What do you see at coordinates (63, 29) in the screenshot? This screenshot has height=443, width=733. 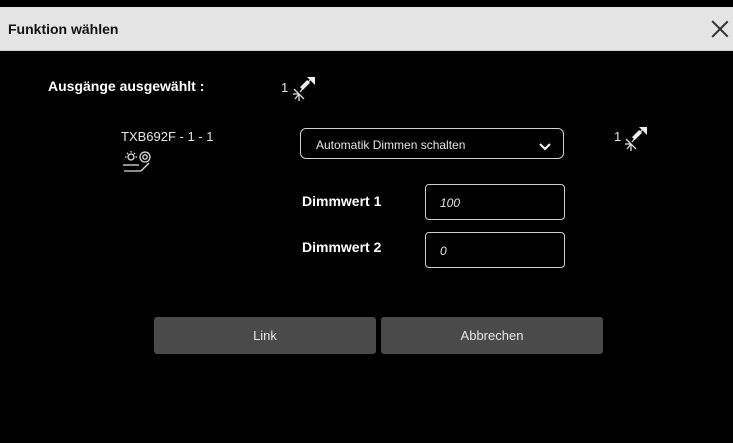 I see `dialog-title: Funktion wählen` at bounding box center [63, 29].